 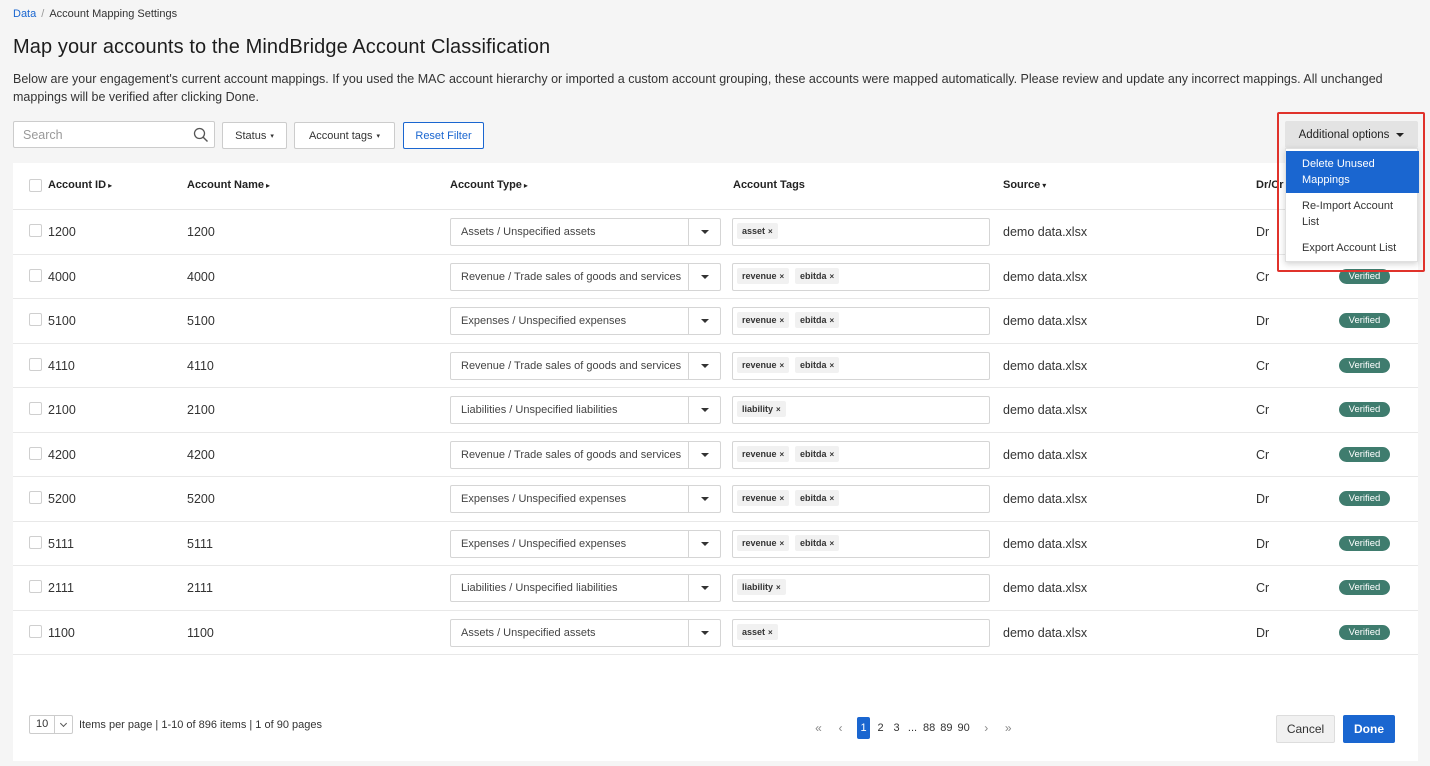 I want to click on menu-item-reimport-account-list: Re-Import Account List, so click(x=1352, y=216).